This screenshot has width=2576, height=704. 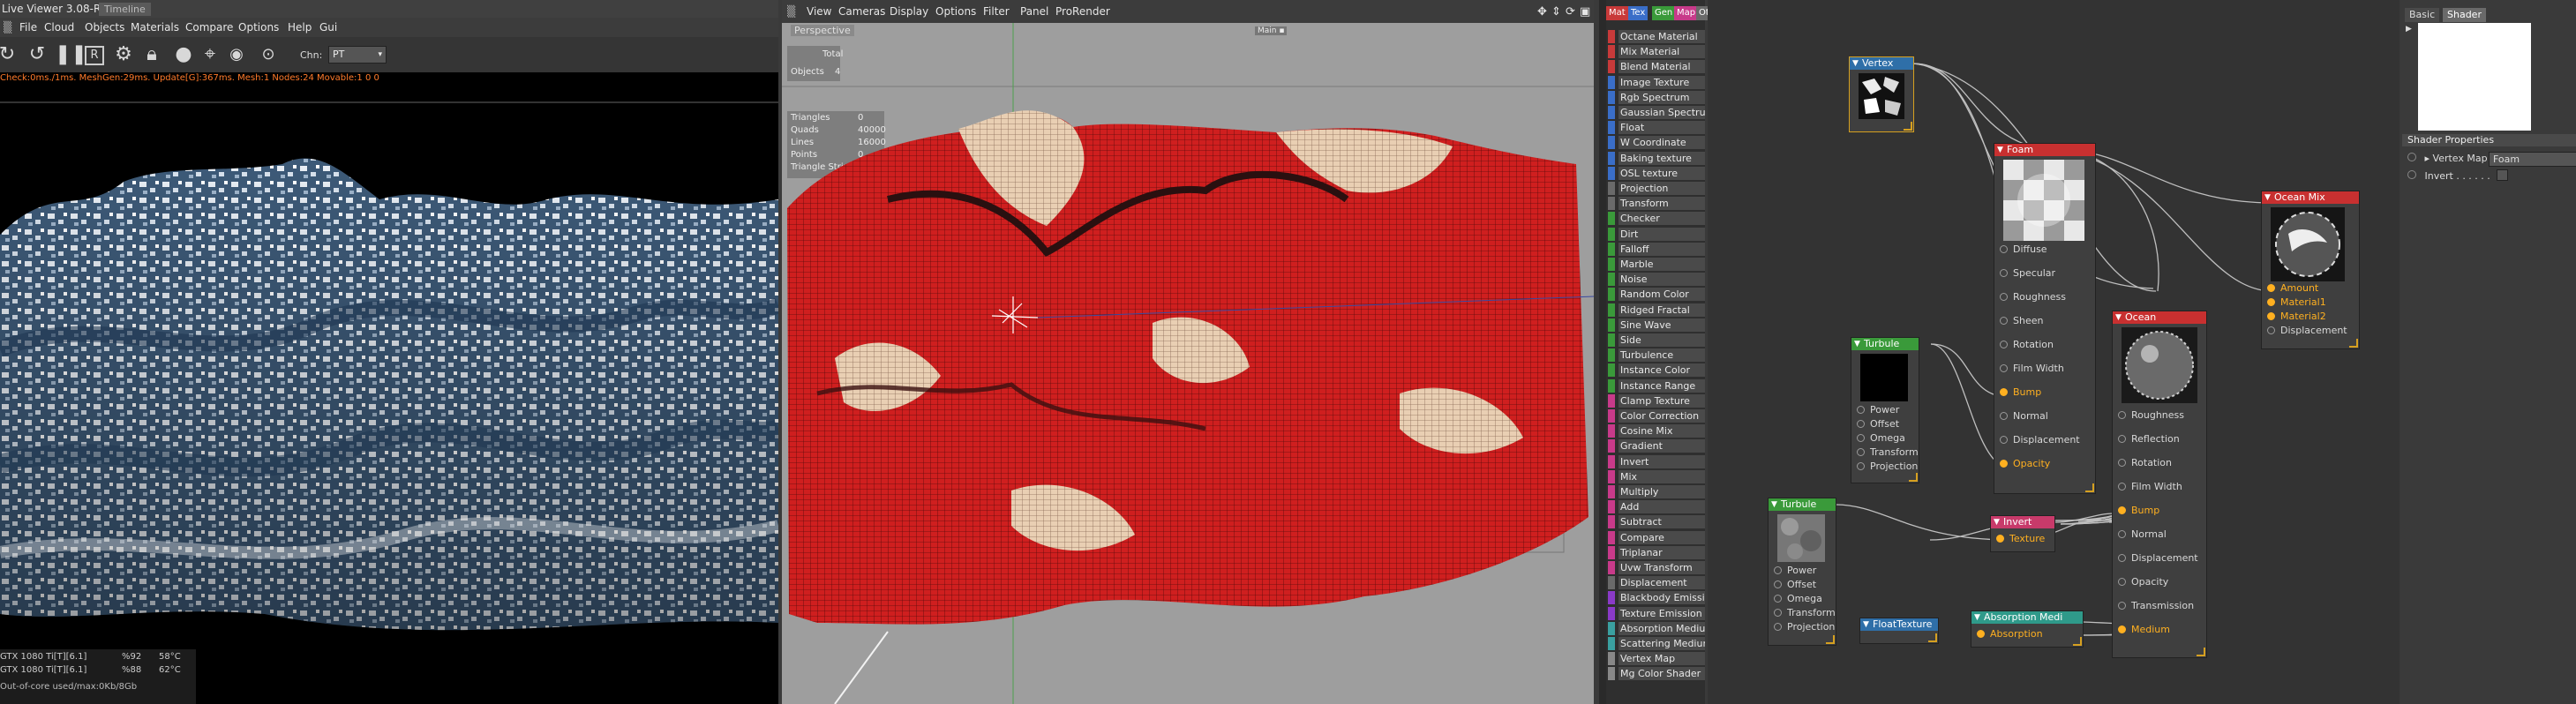 What do you see at coordinates (1661, 461) in the screenshot?
I see `palette-item: Invert` at bounding box center [1661, 461].